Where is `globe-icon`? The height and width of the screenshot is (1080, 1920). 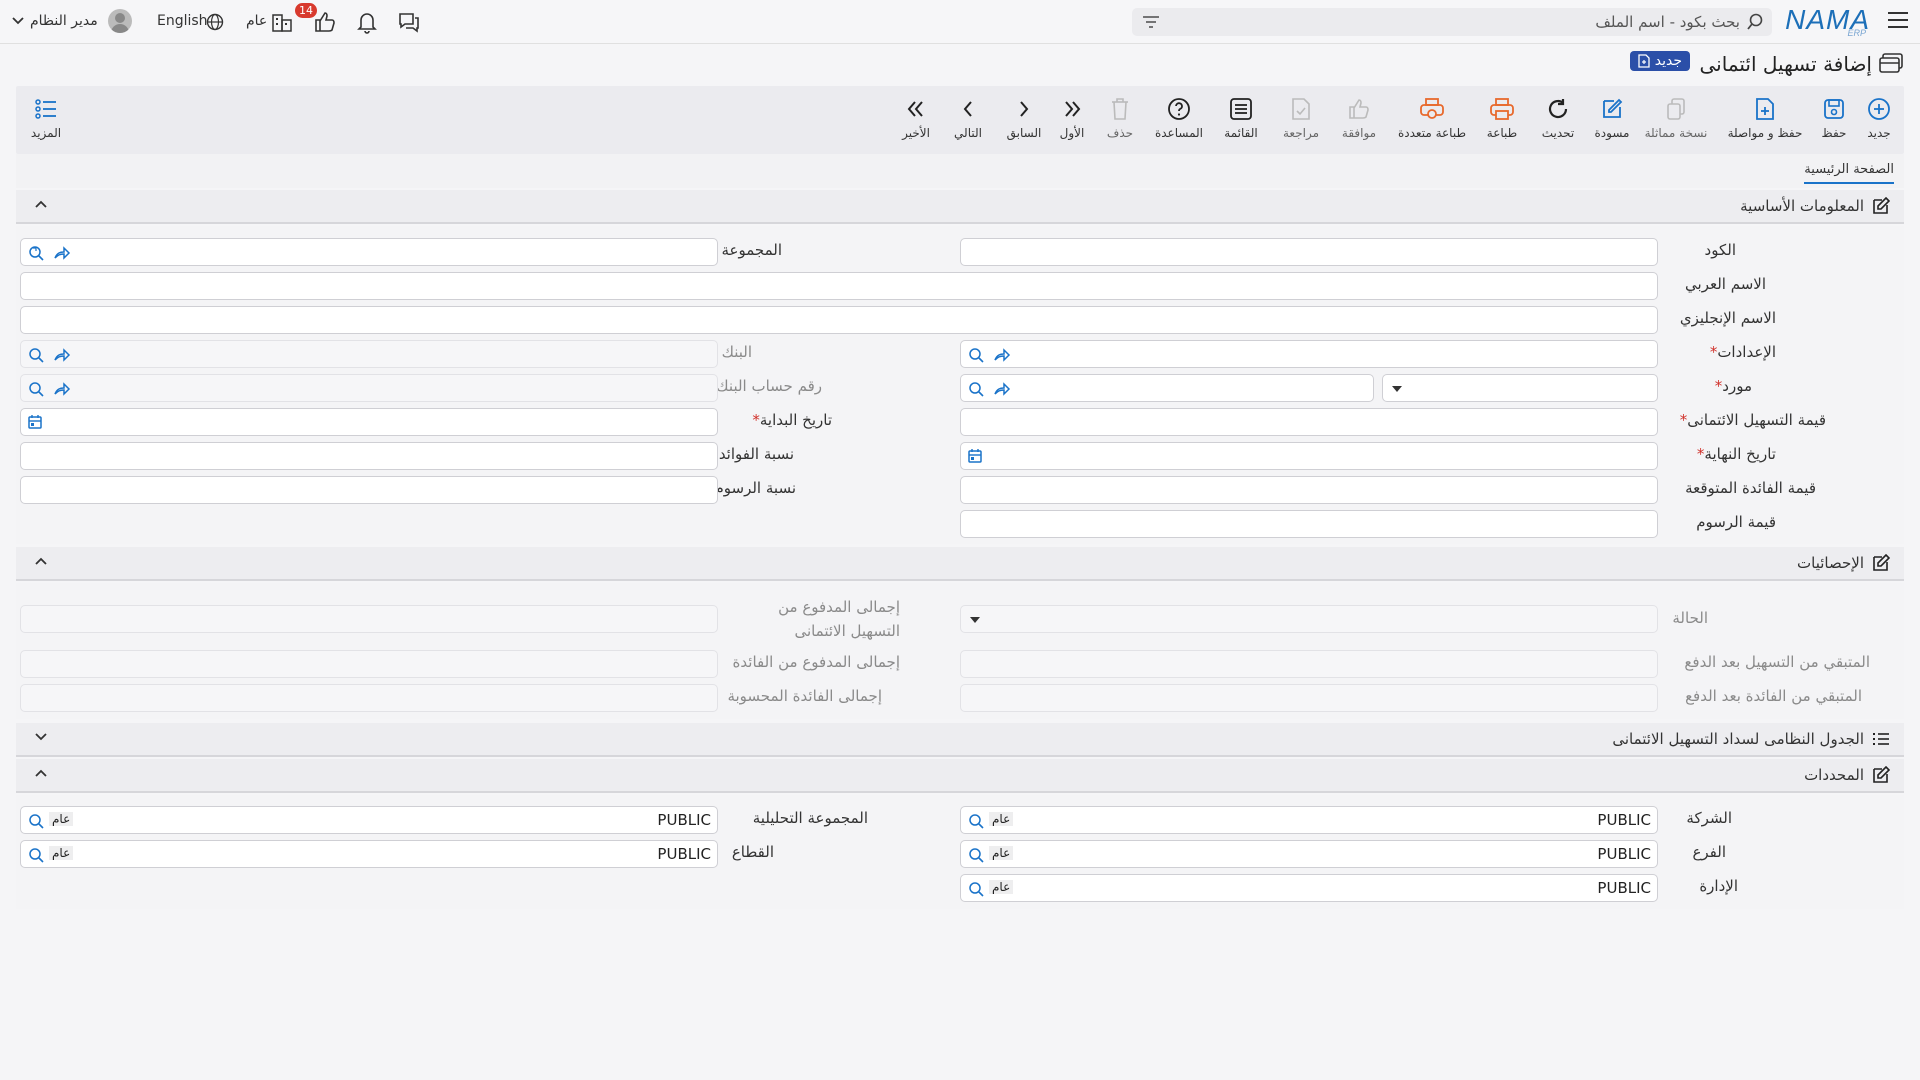
globe-icon is located at coordinates (215, 22).